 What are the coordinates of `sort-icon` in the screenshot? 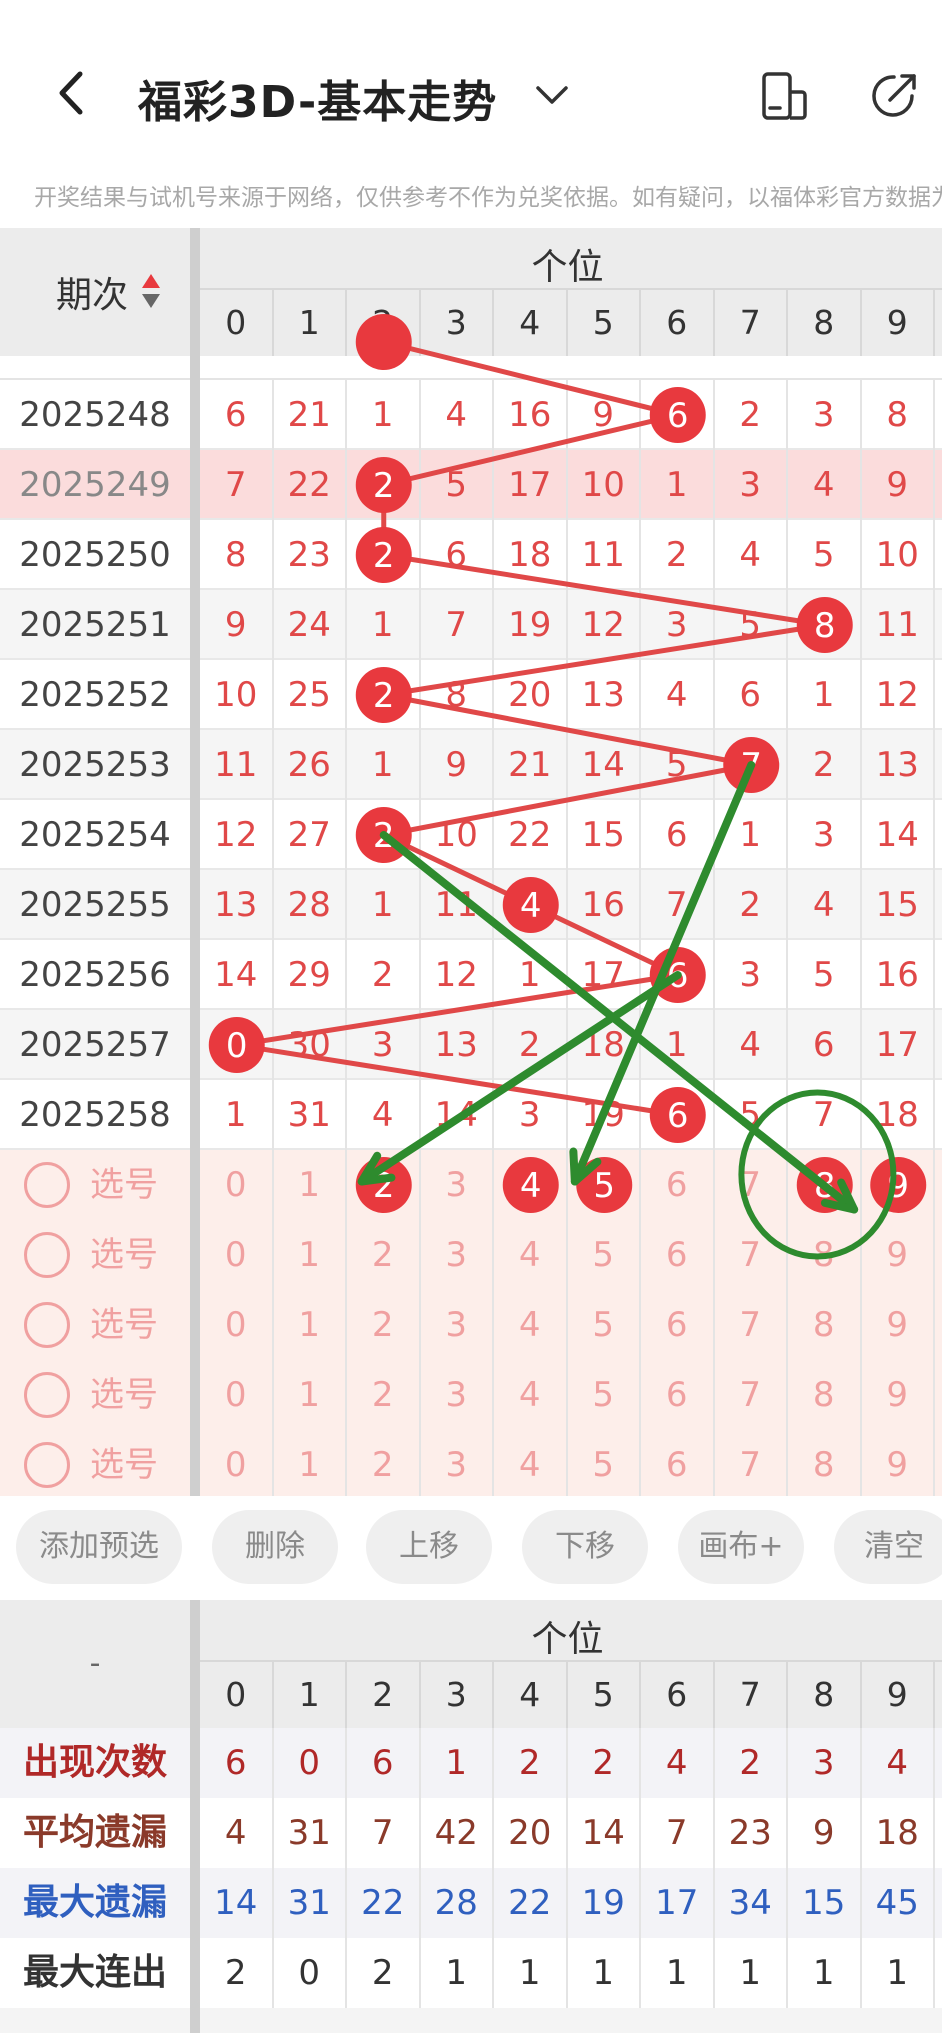 It's located at (151, 291).